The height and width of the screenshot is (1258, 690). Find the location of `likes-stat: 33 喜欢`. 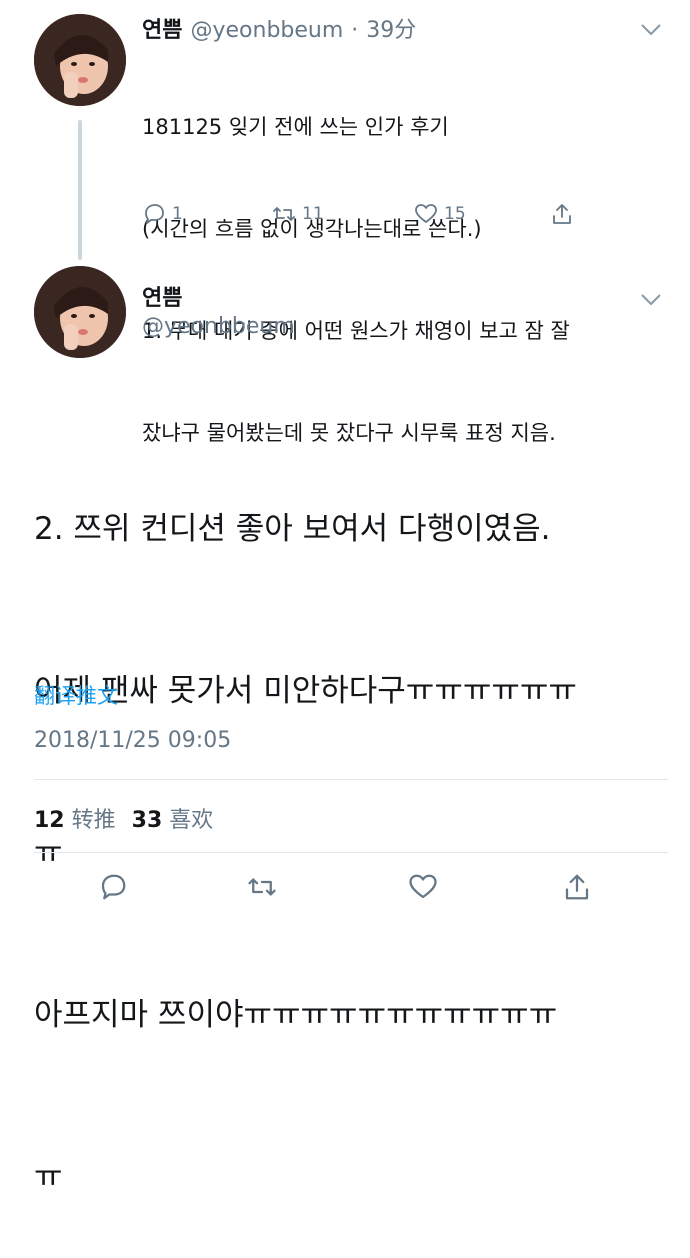

likes-stat: 33 喜欢 is located at coordinates (173, 818).